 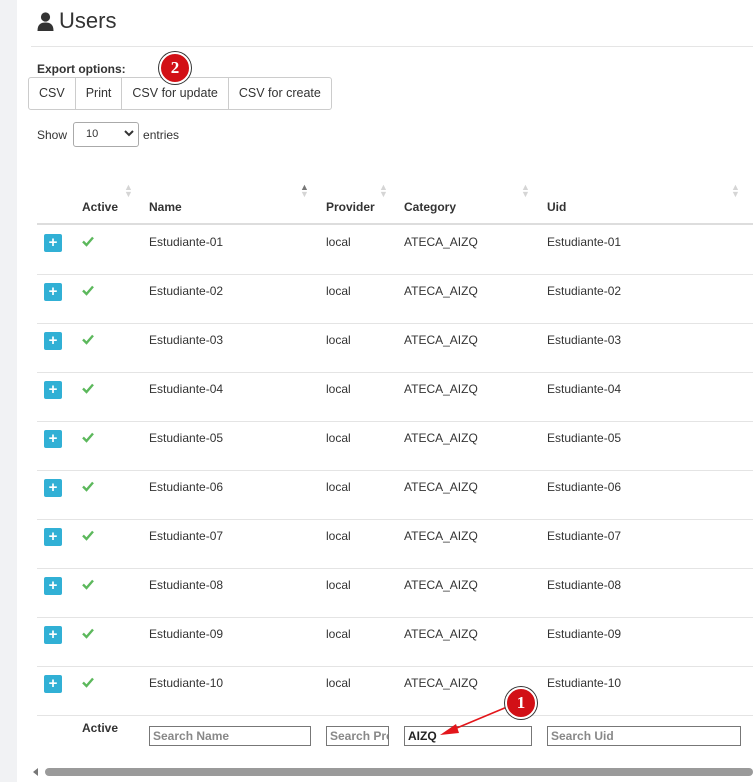 What do you see at coordinates (584, 389) in the screenshot?
I see `cell-uid: Estudiante-04` at bounding box center [584, 389].